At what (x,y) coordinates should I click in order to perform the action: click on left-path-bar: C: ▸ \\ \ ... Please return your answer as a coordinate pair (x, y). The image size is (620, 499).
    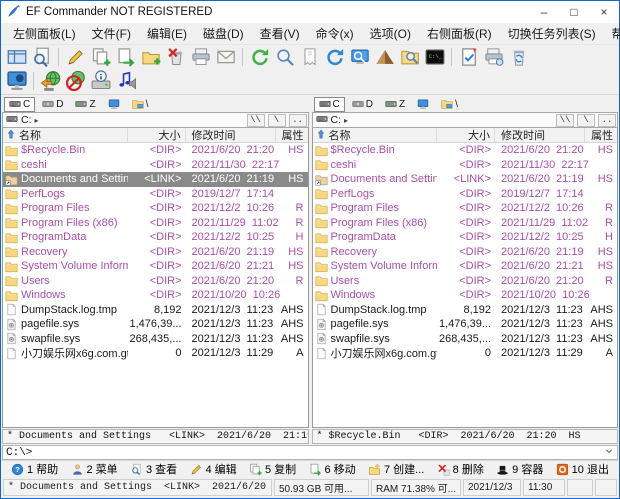
    Looking at the image, I should click on (155, 120).